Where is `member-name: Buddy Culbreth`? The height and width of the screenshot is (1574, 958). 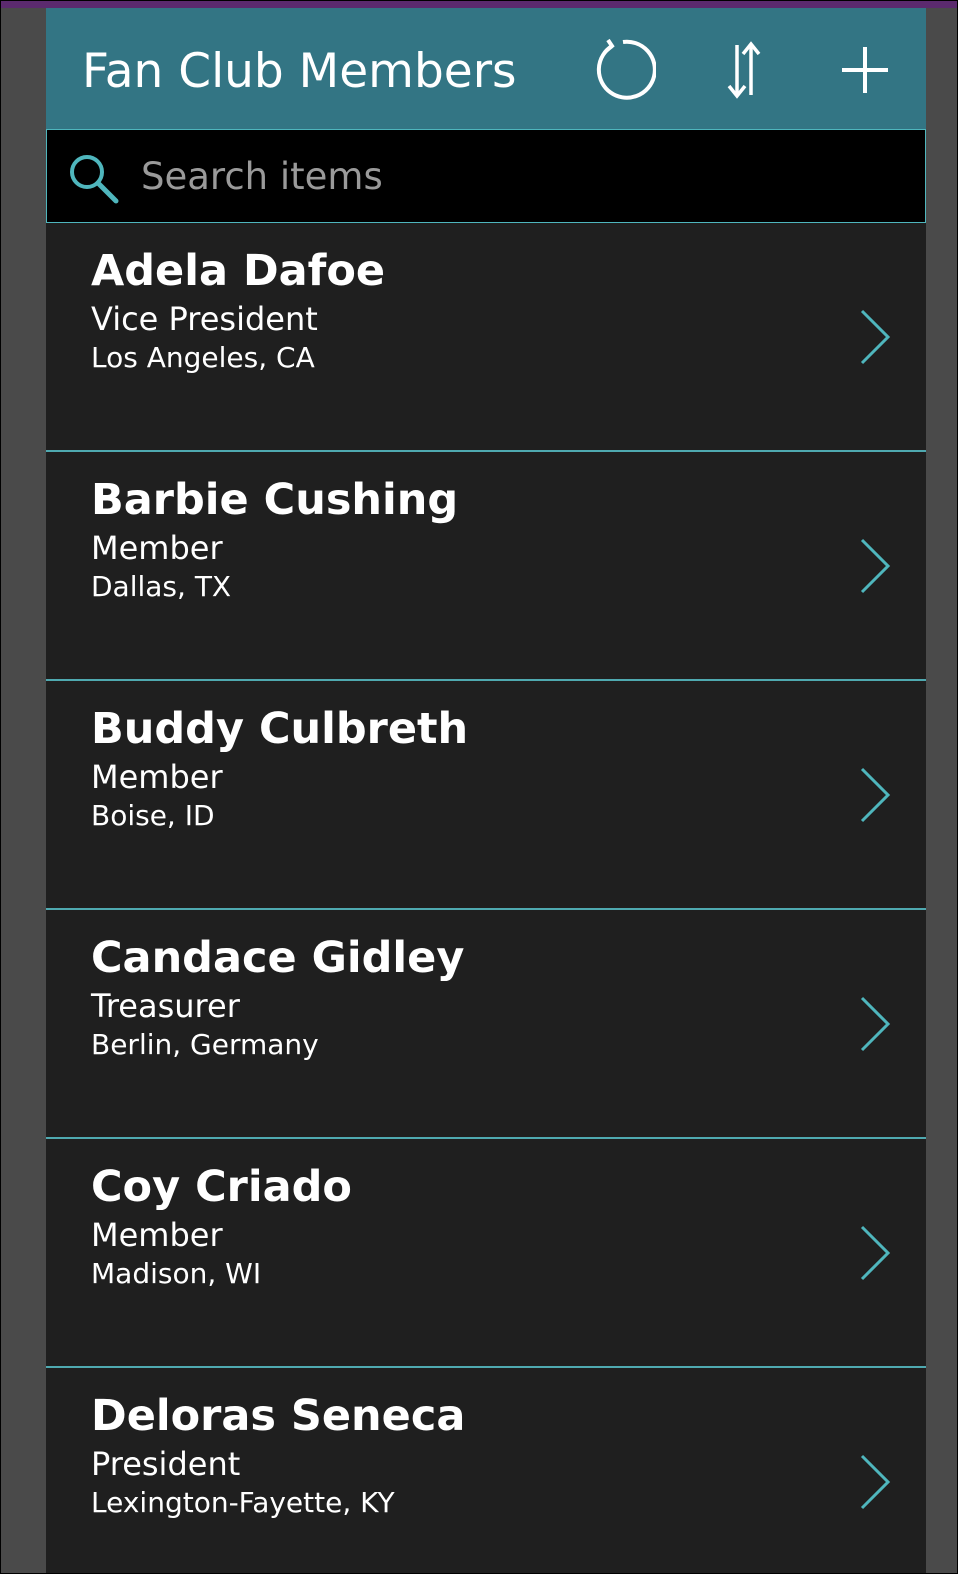
member-name: Buddy Culbreth is located at coordinates (280, 729).